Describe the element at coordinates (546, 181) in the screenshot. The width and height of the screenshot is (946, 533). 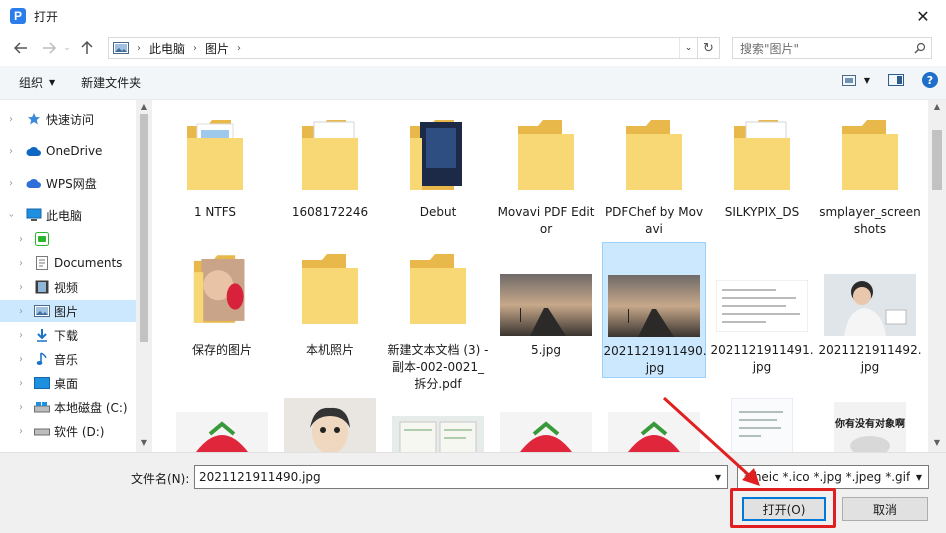
I see `file-item: Movavi PDF Editor` at that location.